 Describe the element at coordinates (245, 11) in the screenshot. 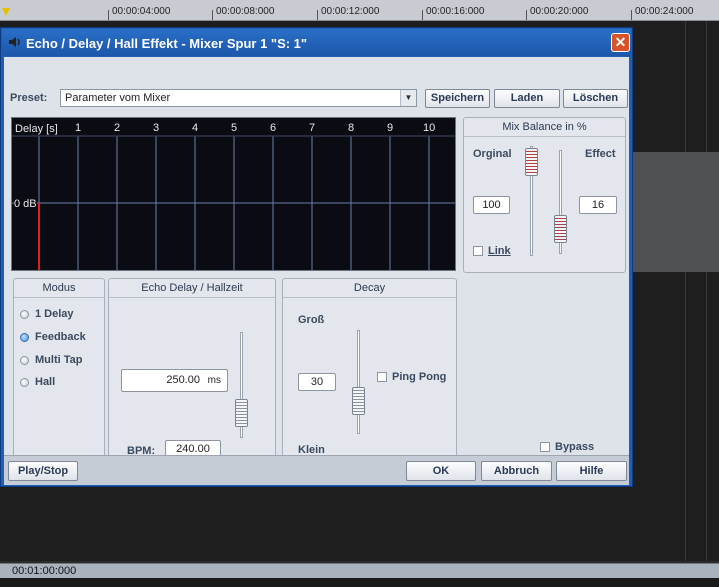

I see `timeline-label: 00:00:08:000` at that location.